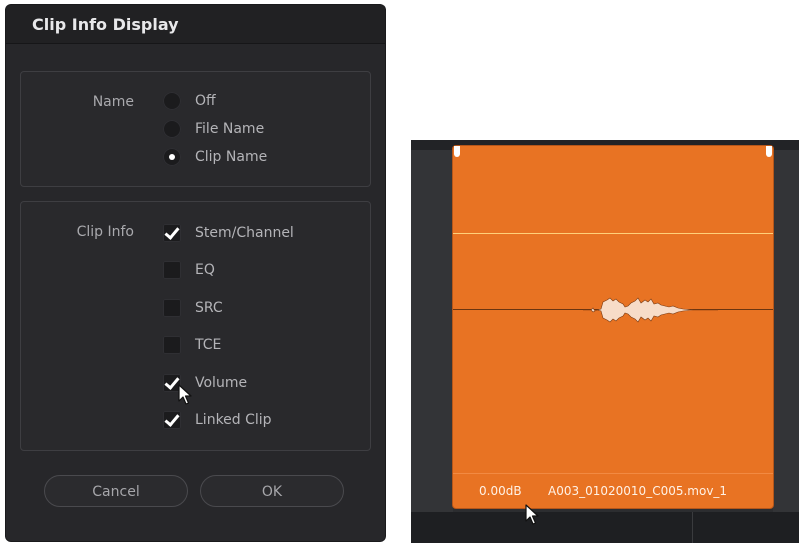 The height and width of the screenshot is (543, 799). Describe the element at coordinates (230, 129) in the screenshot. I see `radio-label: File Name` at that location.